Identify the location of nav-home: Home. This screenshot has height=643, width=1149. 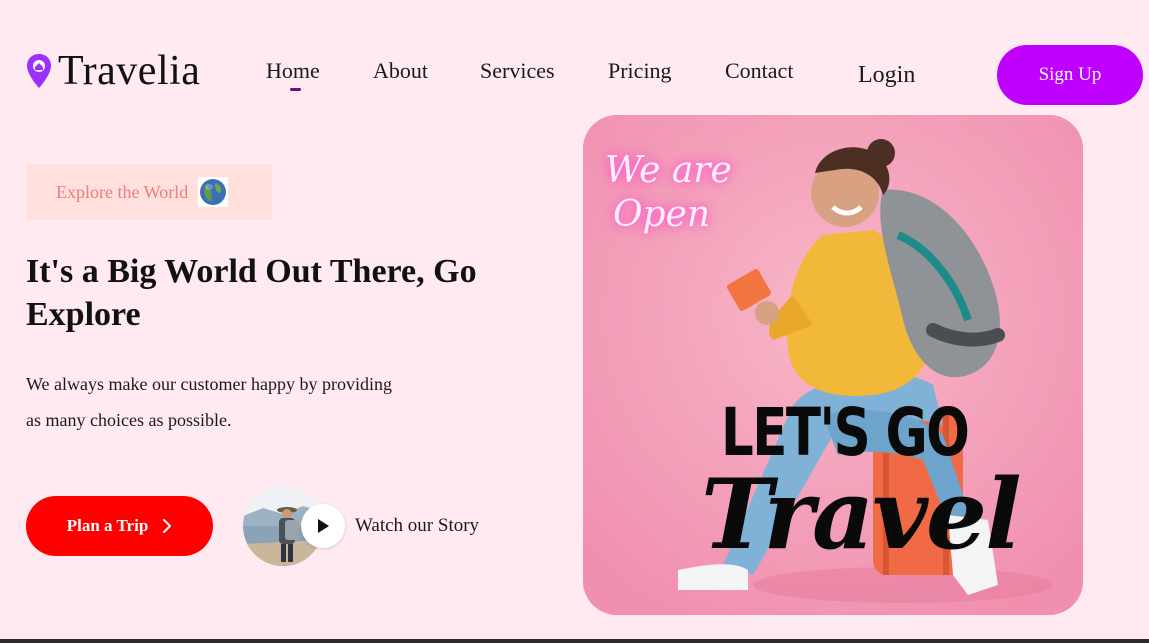
(293, 71).